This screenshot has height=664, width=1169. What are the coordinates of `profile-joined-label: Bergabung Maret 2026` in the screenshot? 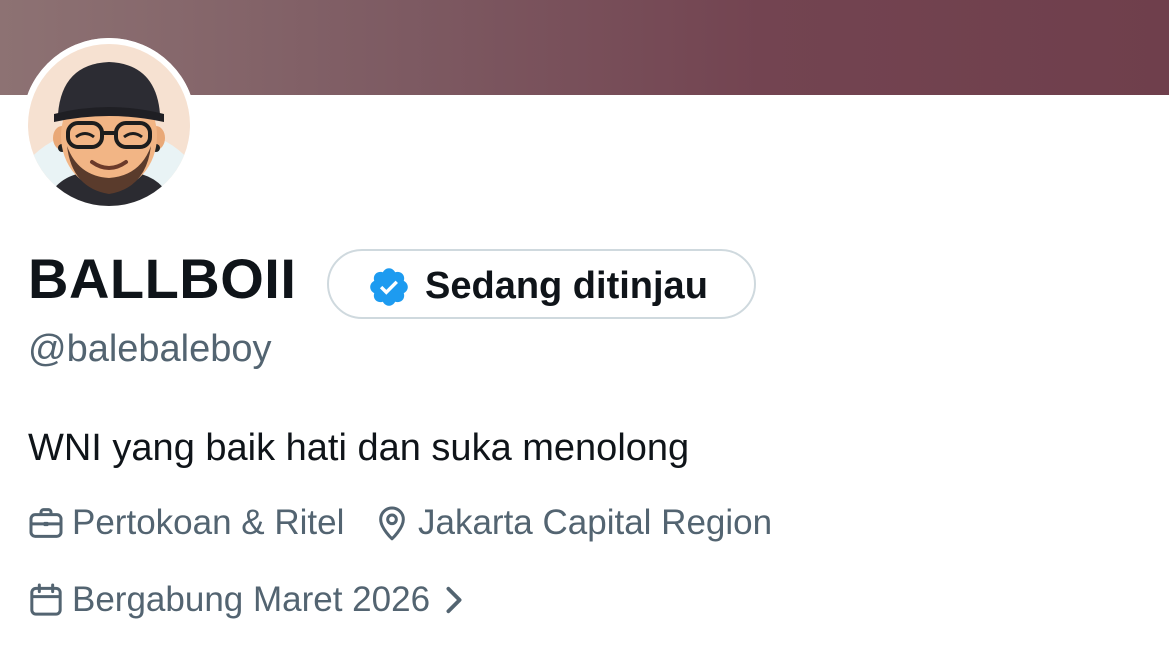 It's located at (251, 599).